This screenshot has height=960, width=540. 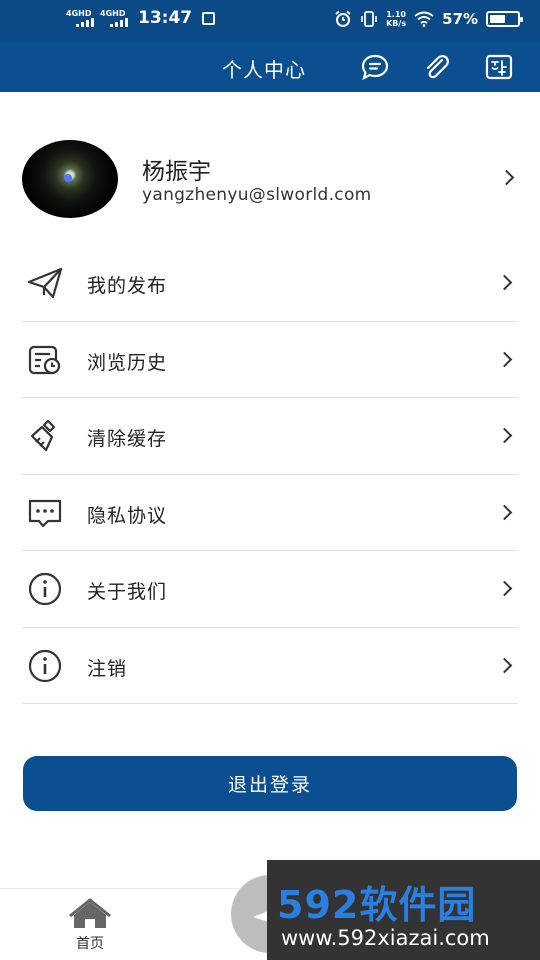 What do you see at coordinates (270, 360) in the screenshot?
I see `menu-item-history: 浏览历史` at bounding box center [270, 360].